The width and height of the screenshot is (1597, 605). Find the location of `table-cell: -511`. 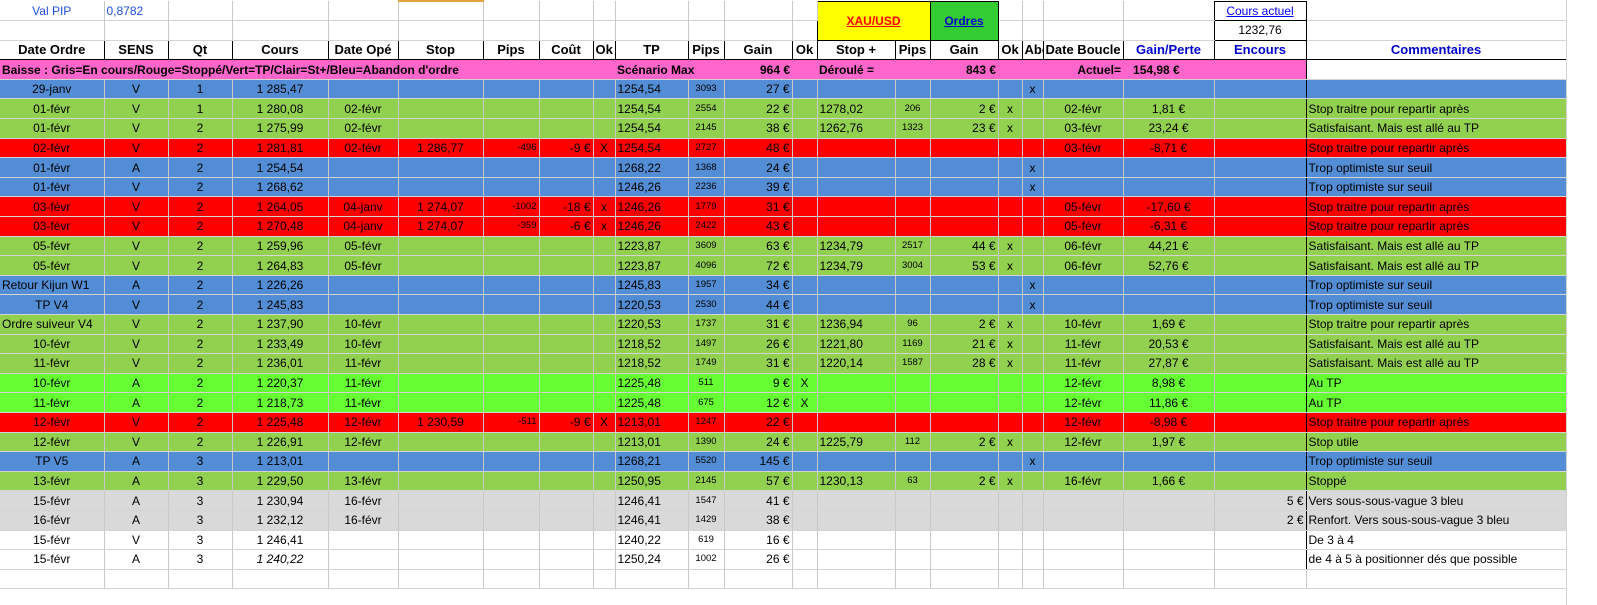

table-cell: -511 is located at coordinates (511, 422).